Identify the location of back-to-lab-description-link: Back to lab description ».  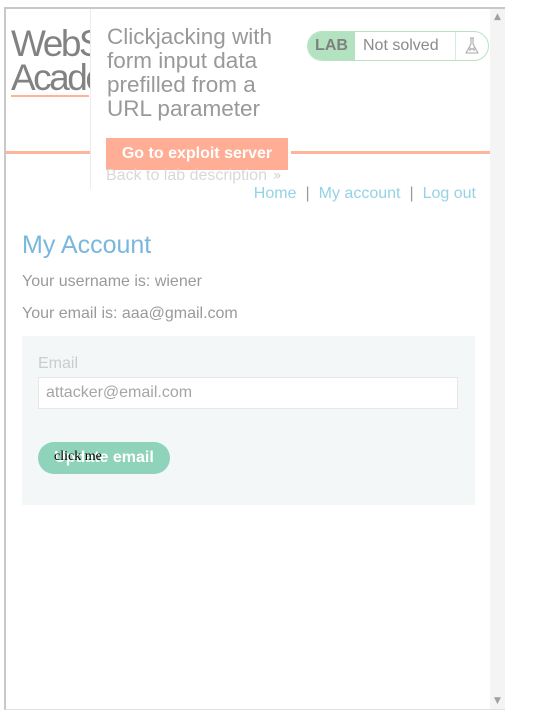
(194, 176).